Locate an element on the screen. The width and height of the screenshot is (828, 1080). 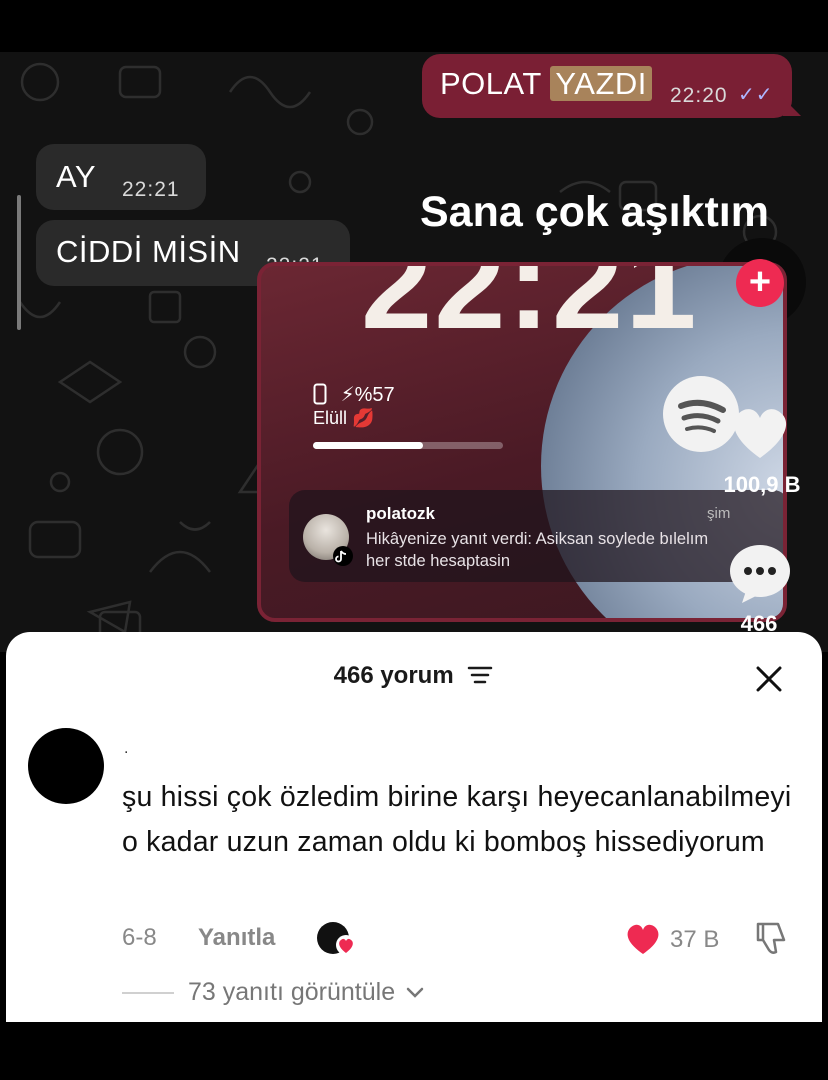
incoming-message-bubble: AY 22:21 is located at coordinates (121, 177).